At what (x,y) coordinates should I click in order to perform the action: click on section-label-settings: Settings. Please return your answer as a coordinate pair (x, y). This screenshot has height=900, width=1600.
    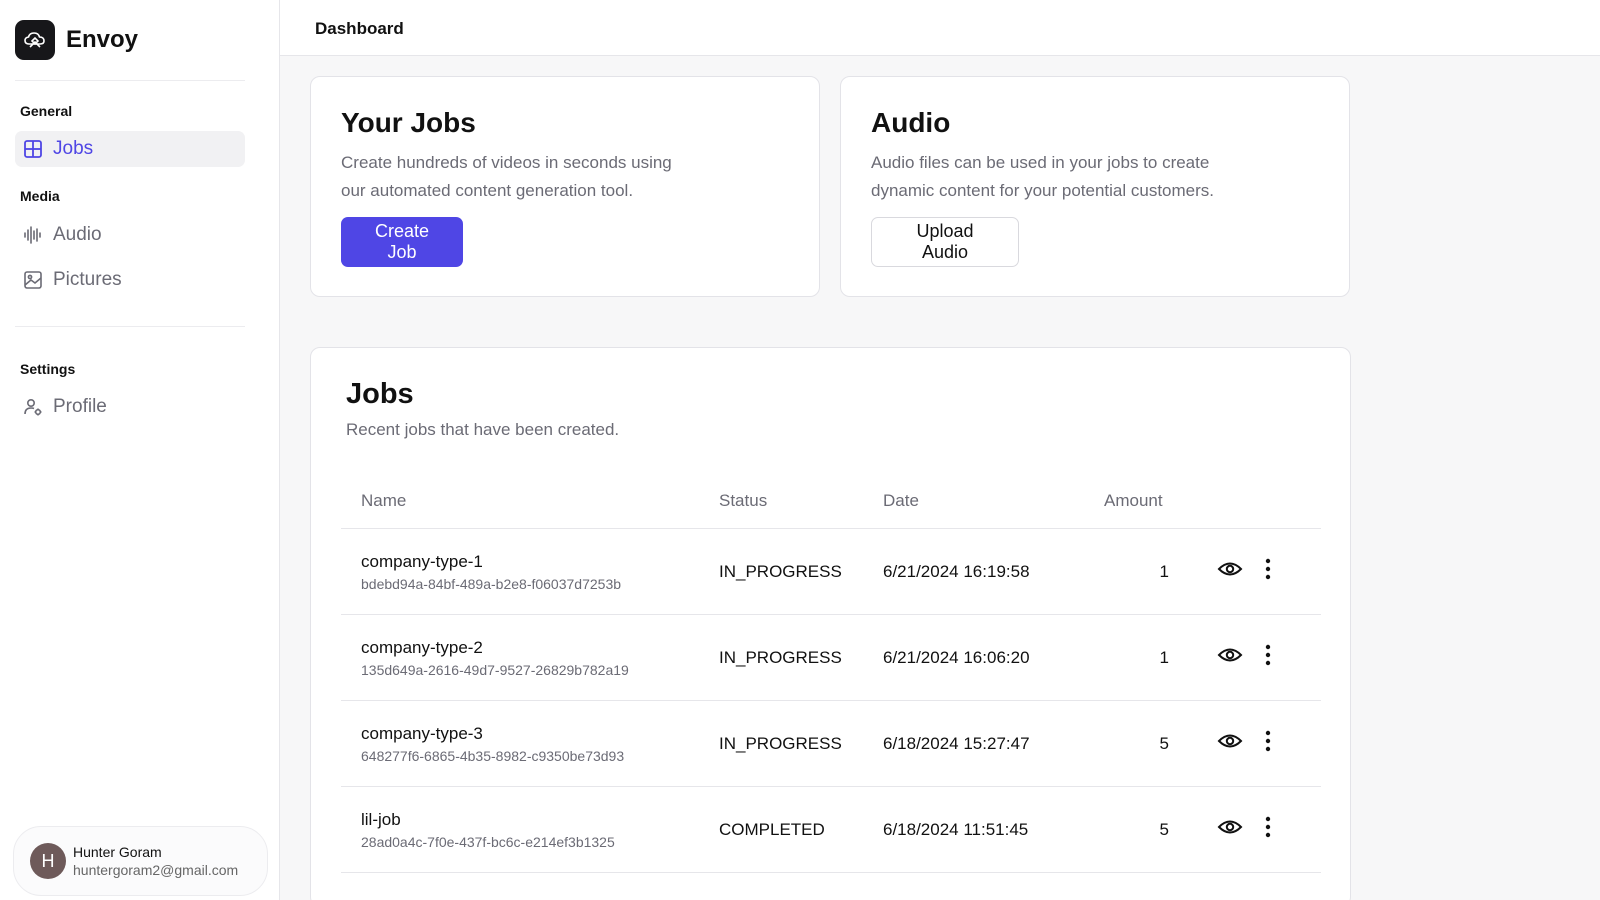
    Looking at the image, I should click on (48, 369).